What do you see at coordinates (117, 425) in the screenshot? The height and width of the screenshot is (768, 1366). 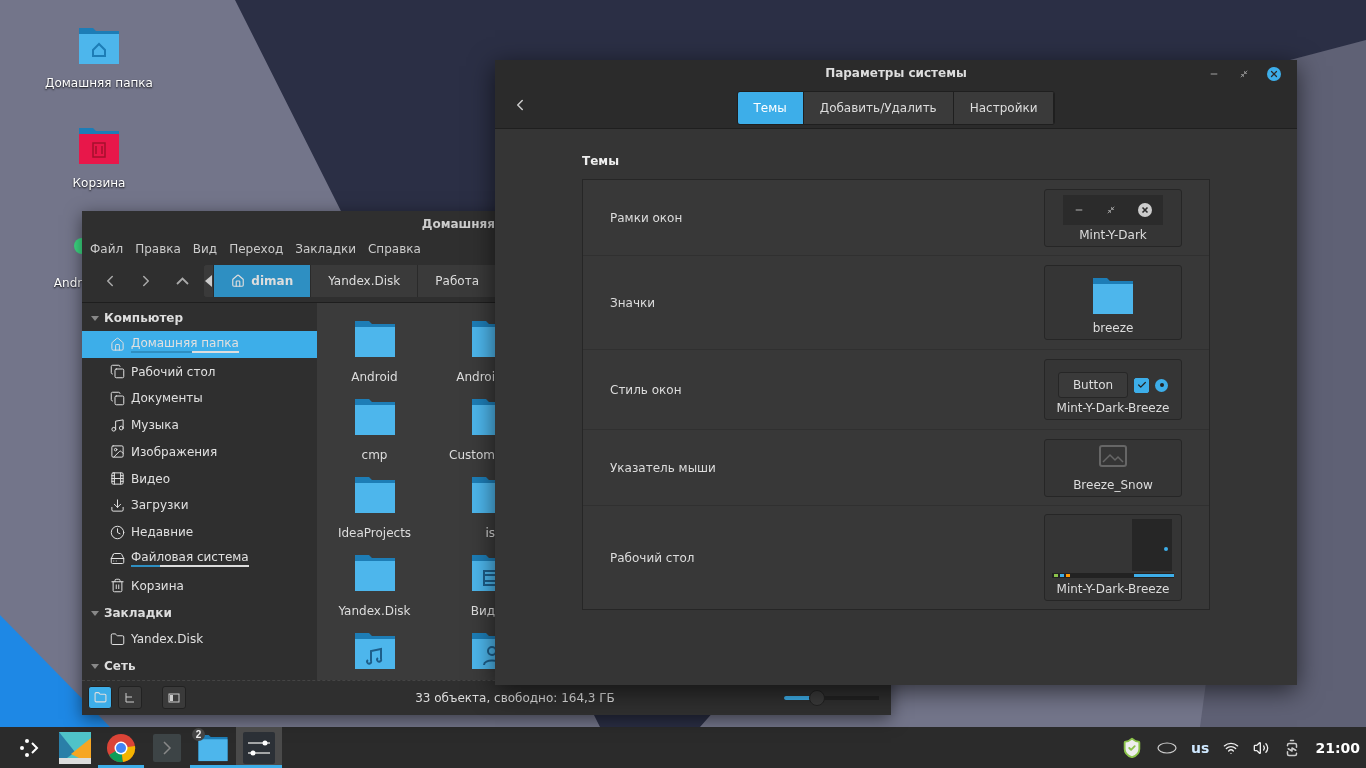 I see `music-note-icon` at bounding box center [117, 425].